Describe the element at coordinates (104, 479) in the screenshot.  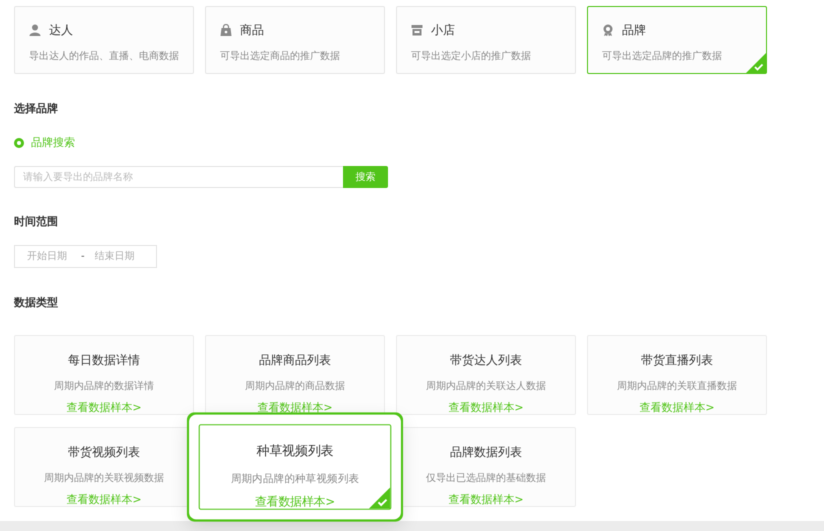
I see `card-description: 周期内品牌的关联视频数据` at that location.